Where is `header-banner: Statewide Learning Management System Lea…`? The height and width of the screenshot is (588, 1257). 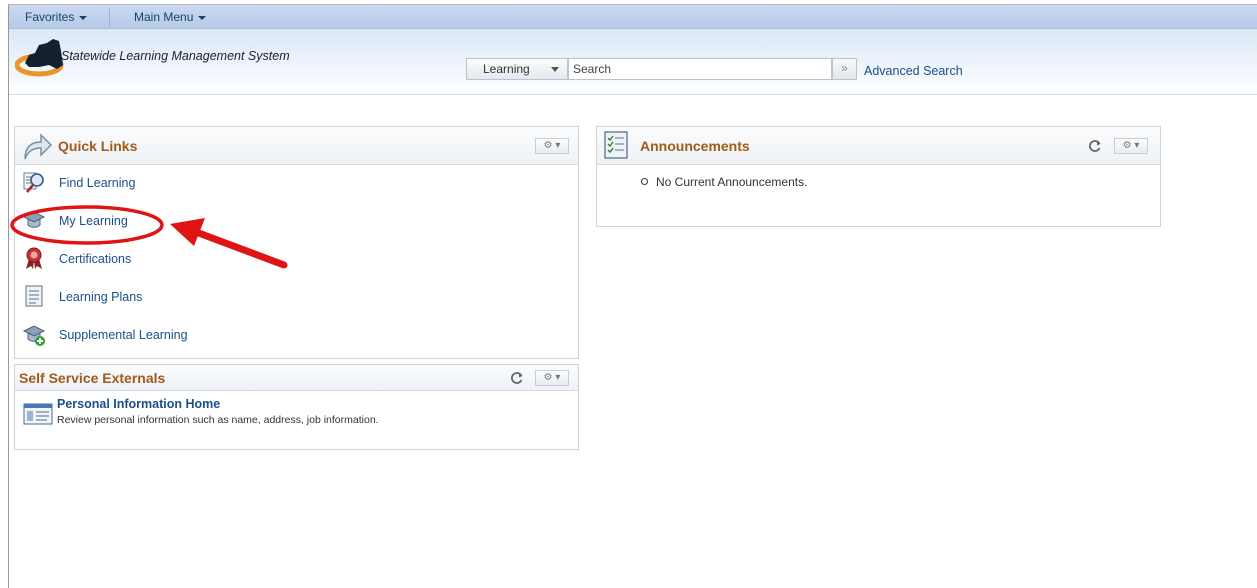
header-banner: Statewide Learning Management System Lea… is located at coordinates (633, 62).